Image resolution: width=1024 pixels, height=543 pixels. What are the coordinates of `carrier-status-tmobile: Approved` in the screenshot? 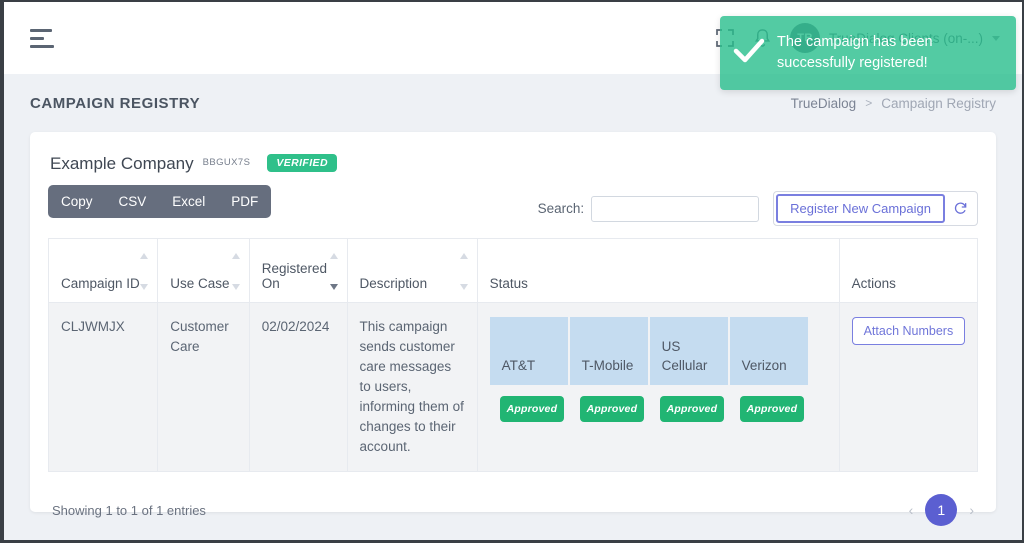 It's located at (610, 409).